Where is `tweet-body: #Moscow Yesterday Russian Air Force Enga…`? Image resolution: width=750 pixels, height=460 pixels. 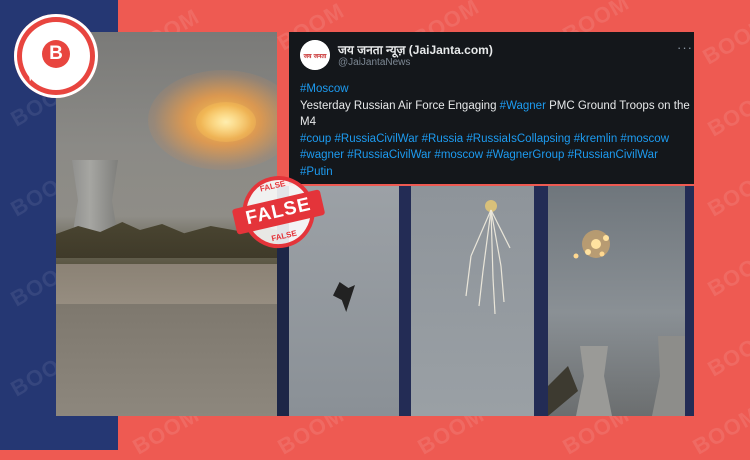 tweet-body: #Moscow Yesterday Russian Air Force Enga… is located at coordinates (495, 130).